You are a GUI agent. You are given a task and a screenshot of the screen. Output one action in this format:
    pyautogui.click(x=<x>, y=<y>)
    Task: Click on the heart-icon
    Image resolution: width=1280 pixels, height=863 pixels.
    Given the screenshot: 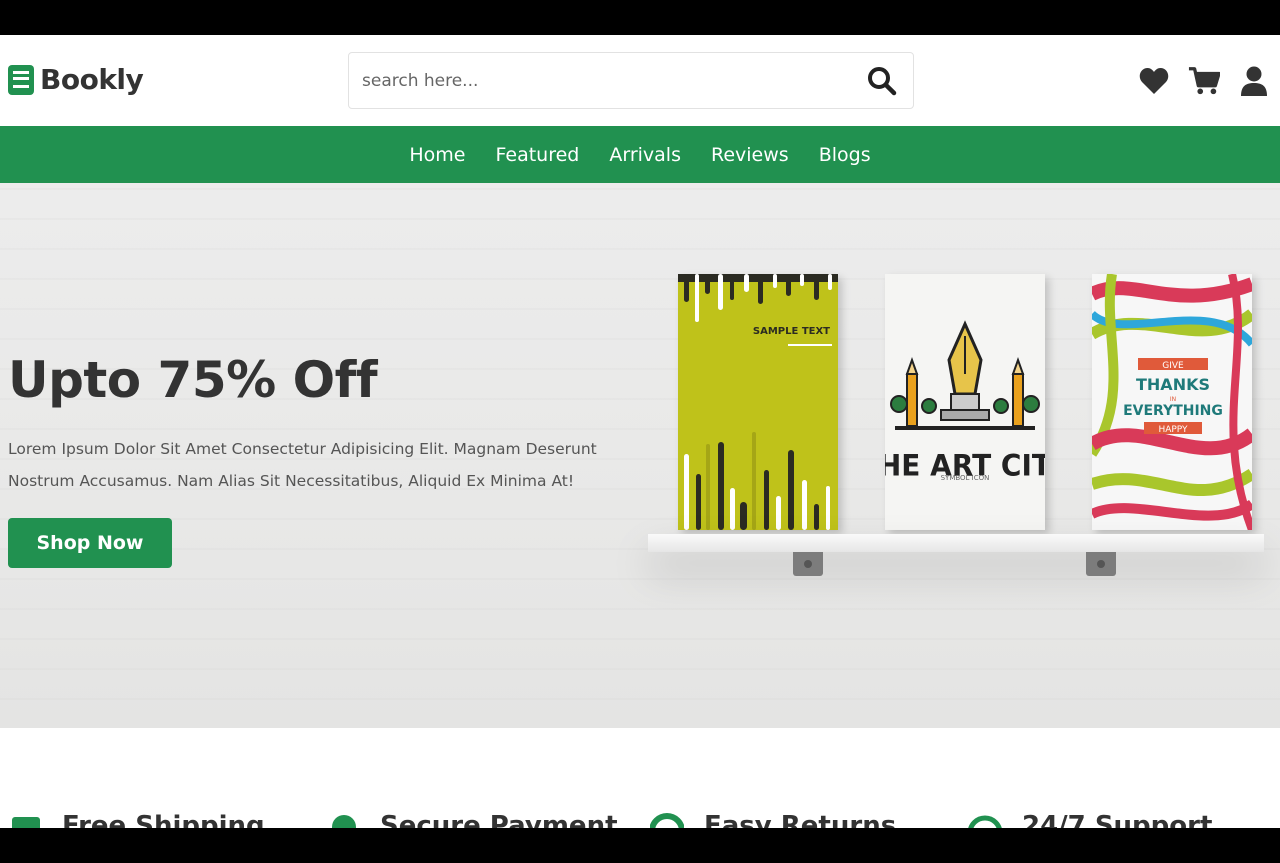 What is the action you would take?
    pyautogui.click(x=1154, y=81)
    